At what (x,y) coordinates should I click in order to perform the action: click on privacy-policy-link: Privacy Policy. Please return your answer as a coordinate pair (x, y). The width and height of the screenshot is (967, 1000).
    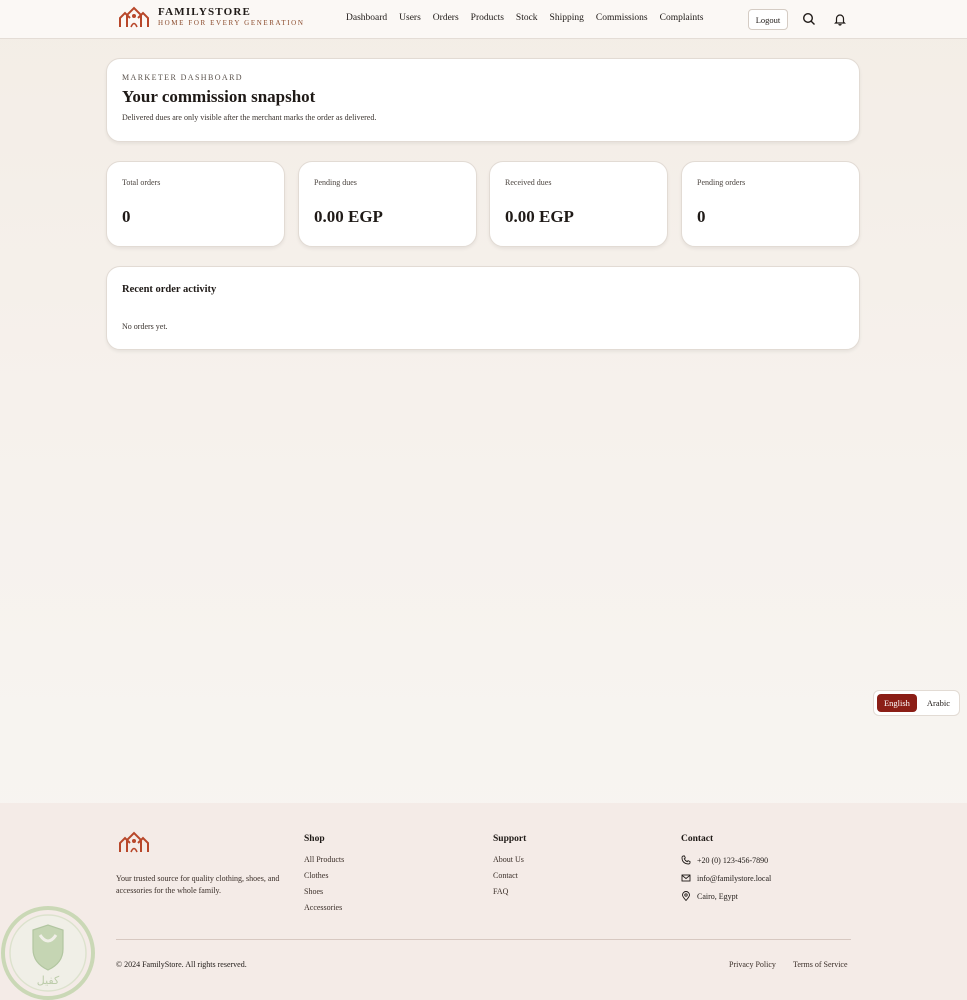
    Looking at the image, I should click on (752, 964).